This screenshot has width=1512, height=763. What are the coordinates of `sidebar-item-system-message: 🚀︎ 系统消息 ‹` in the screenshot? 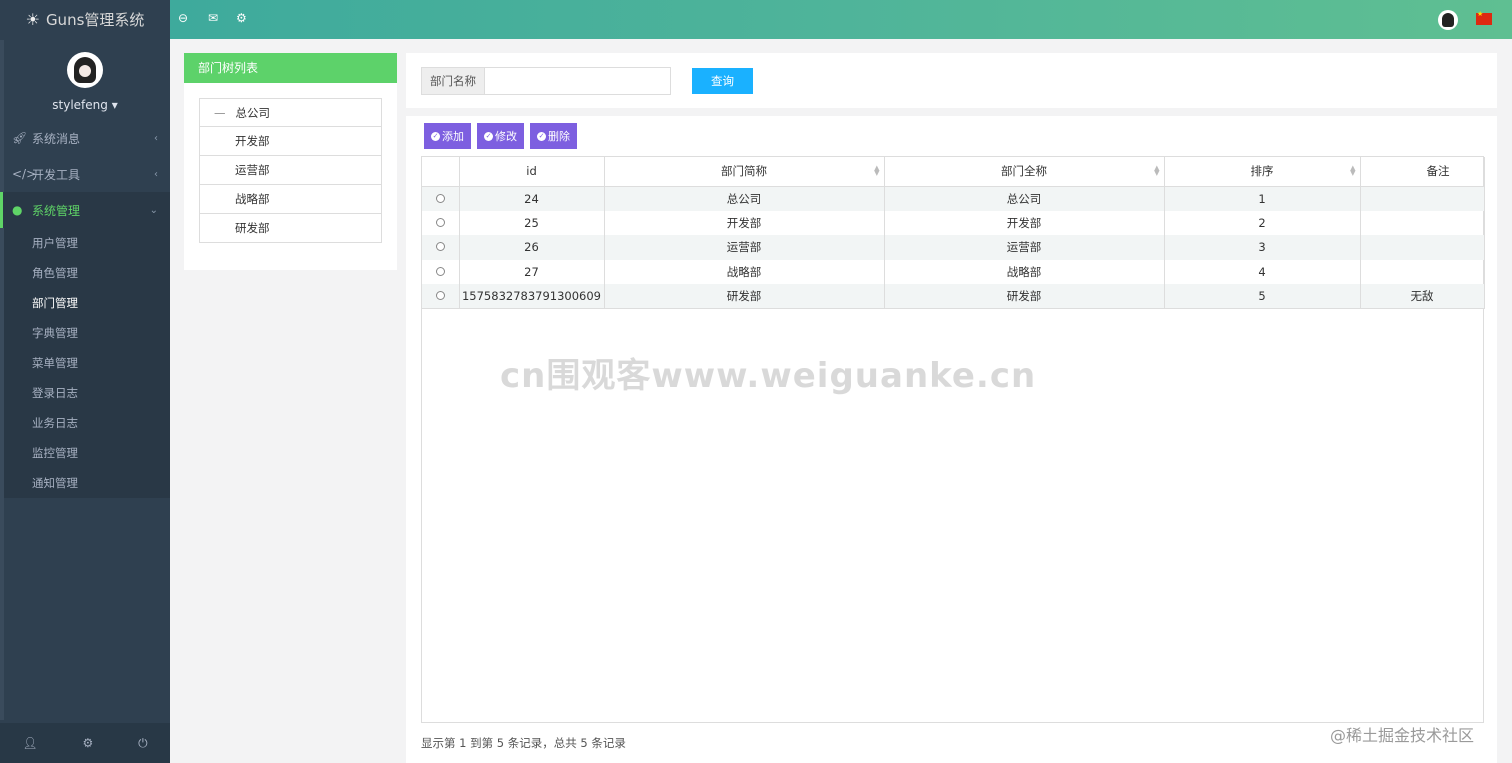 It's located at (85, 138).